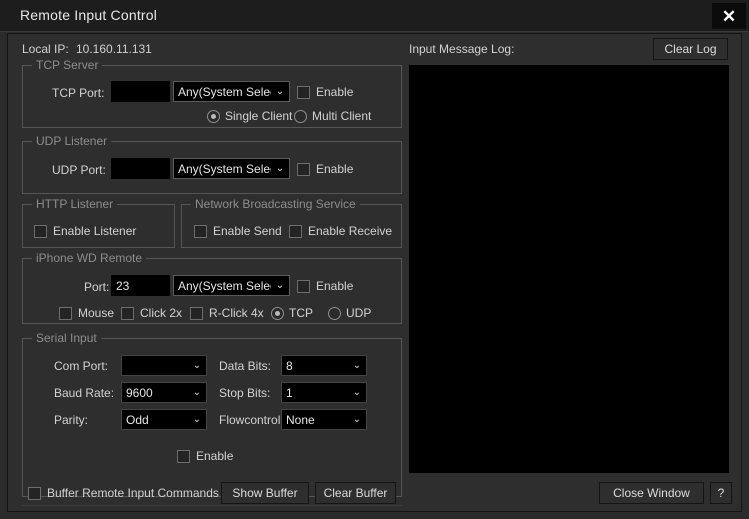 The image size is (749, 519). What do you see at coordinates (75, 204) in the screenshot?
I see `http-listener-group-title: HTTP Listener` at bounding box center [75, 204].